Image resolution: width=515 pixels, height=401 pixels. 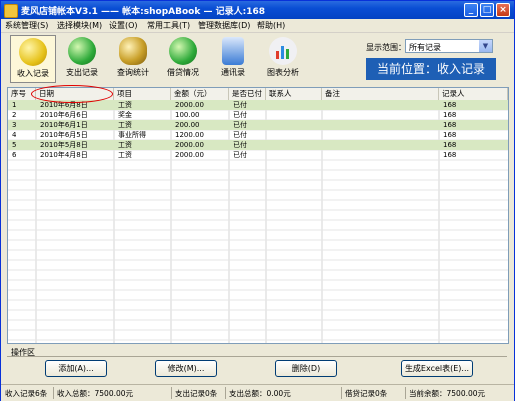 What do you see at coordinates (258, 155) in the screenshot?
I see `table-row: 6 2010年4月8日 工资 2000.00 已付 168` at bounding box center [258, 155].